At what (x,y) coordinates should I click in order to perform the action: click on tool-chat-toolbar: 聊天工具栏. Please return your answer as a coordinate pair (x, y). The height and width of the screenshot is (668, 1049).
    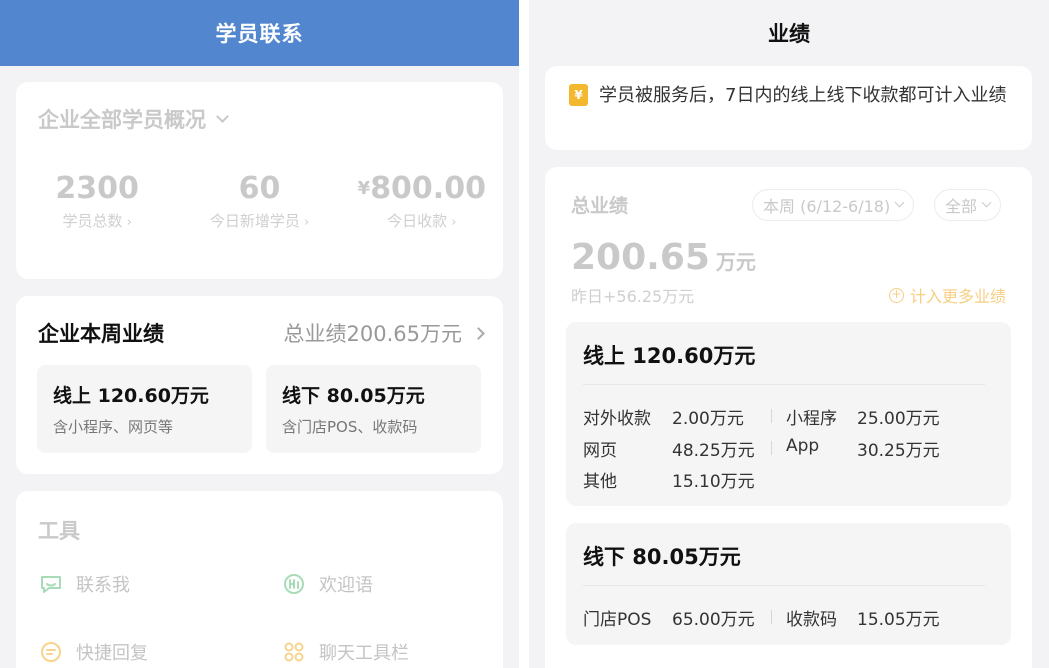
    Looking at the image, I should click on (345, 652).